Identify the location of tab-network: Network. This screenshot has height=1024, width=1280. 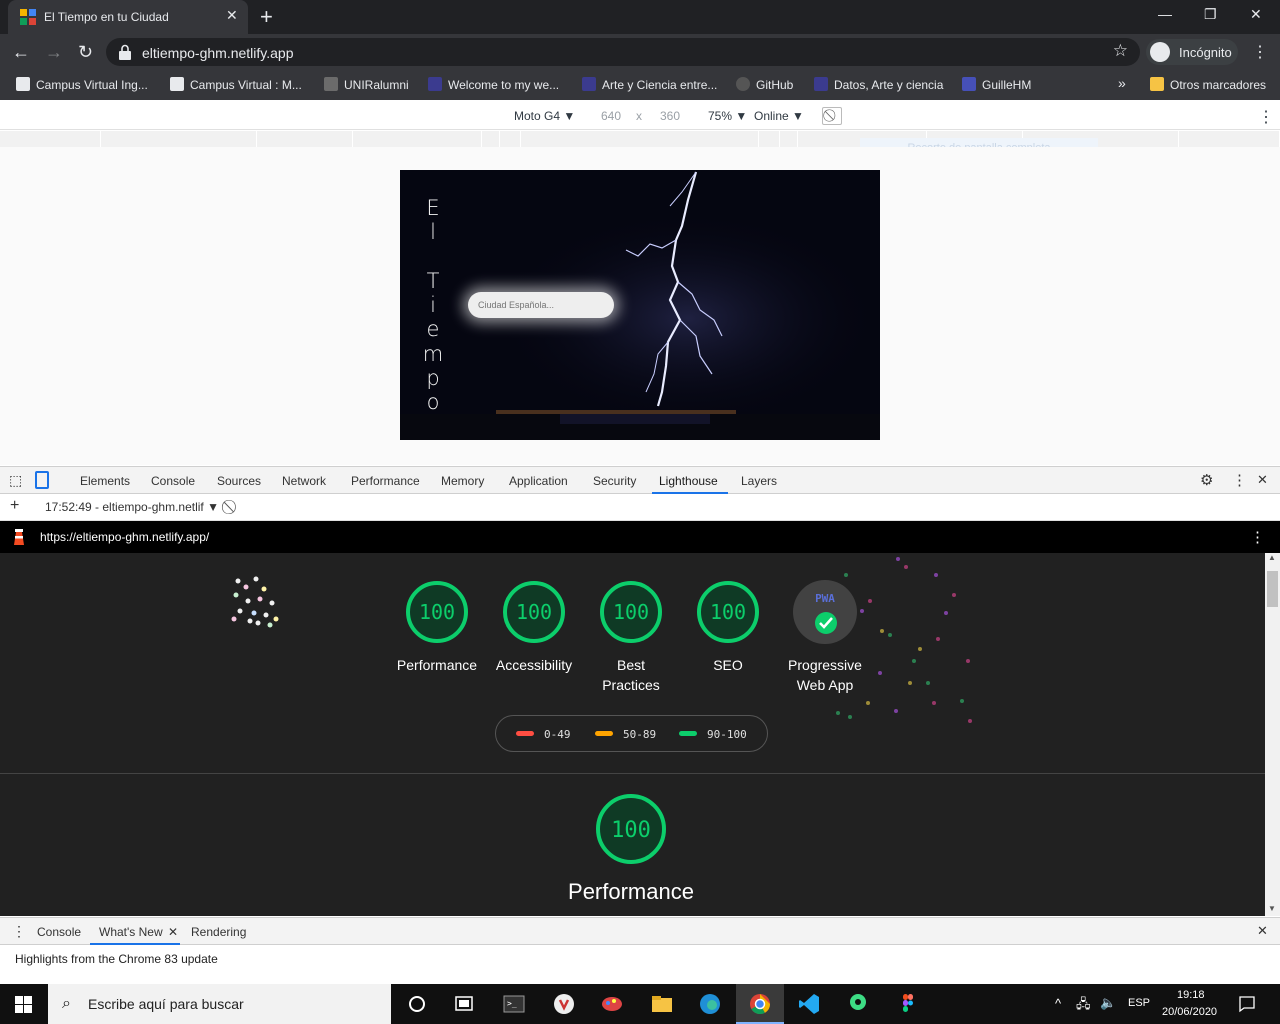
(304, 481).